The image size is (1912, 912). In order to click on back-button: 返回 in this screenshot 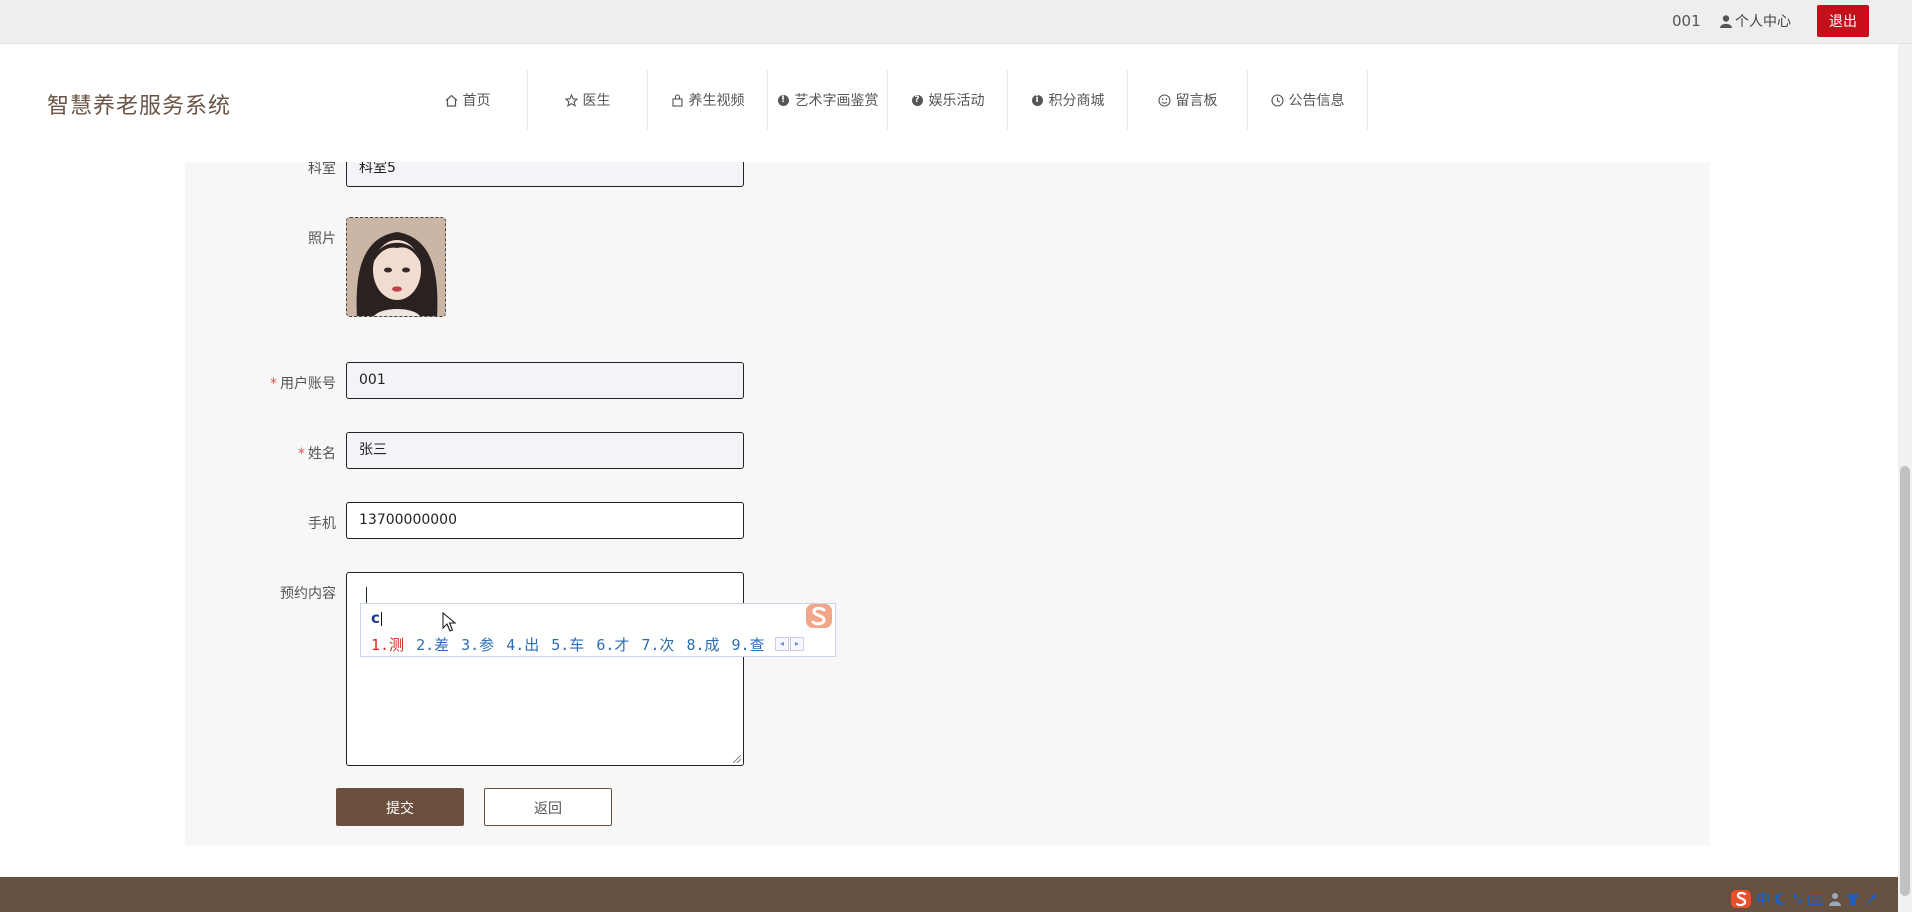, I will do `click(548, 807)`.